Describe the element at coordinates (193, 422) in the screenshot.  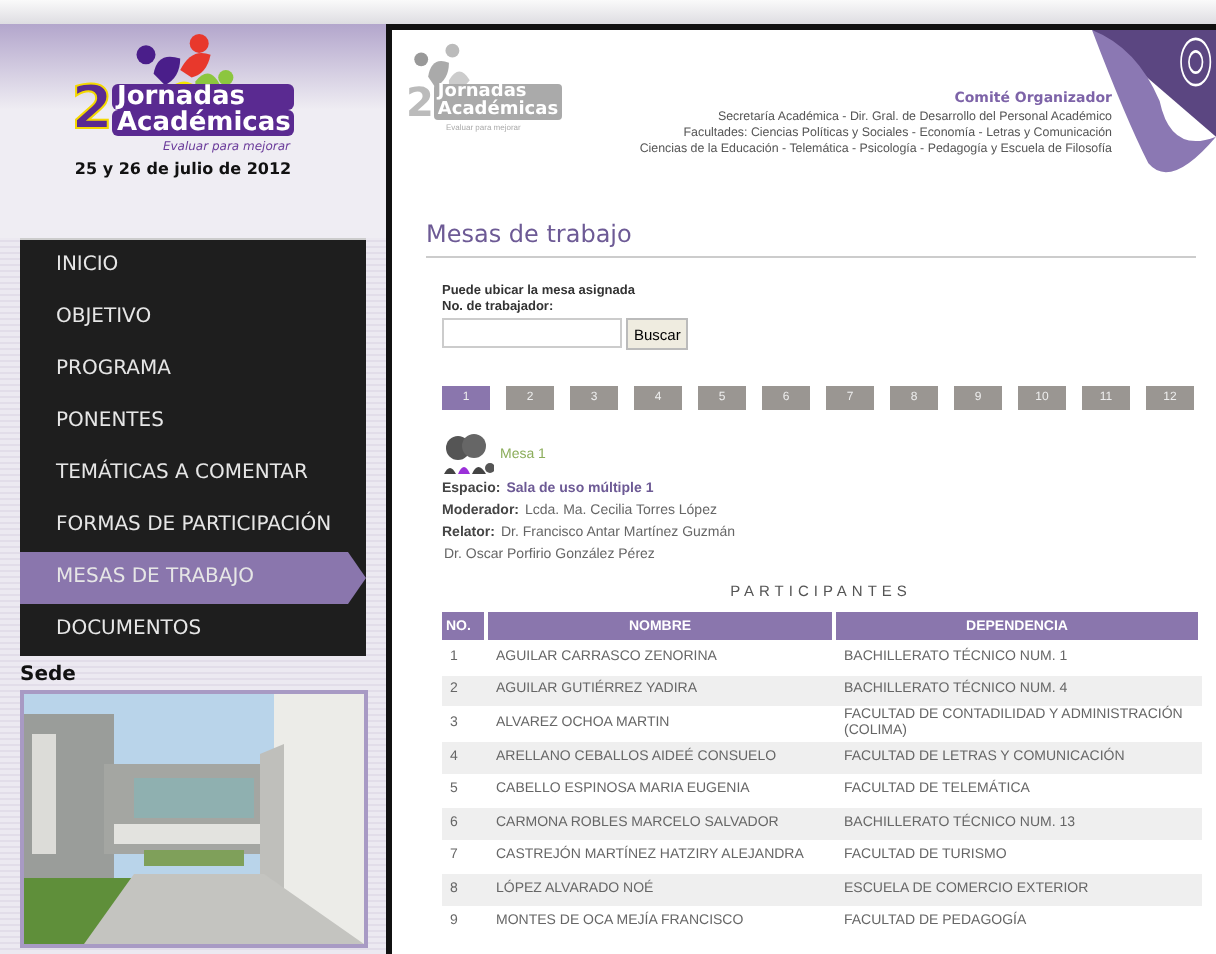
I see `nav-item: PONENTES` at that location.